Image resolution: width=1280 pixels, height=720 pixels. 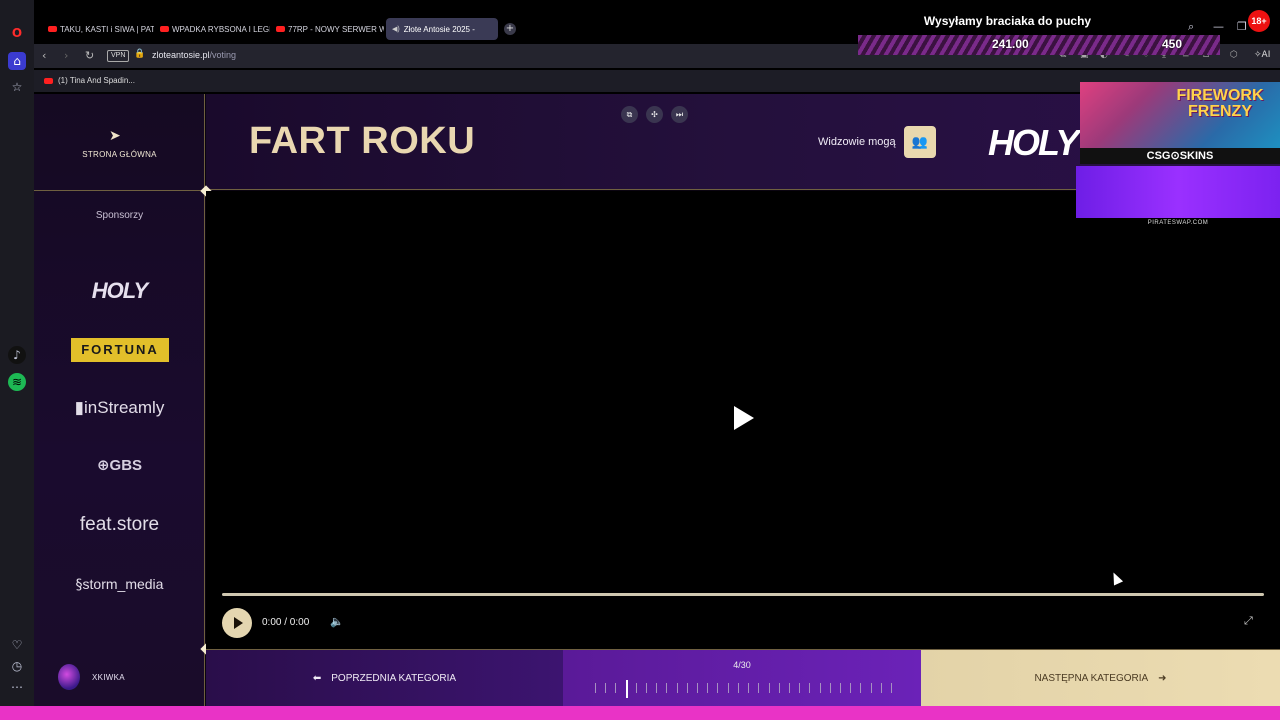 I want to click on expand-icon: ✣, so click(x=654, y=114).